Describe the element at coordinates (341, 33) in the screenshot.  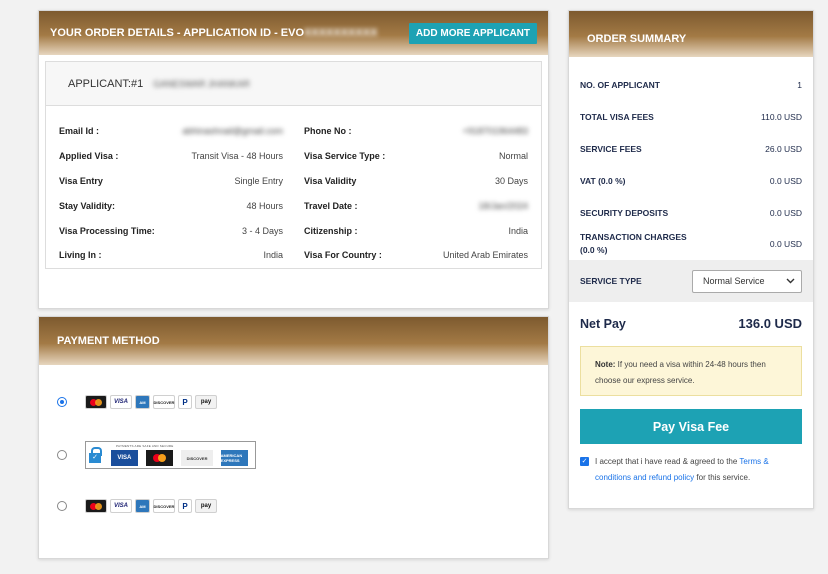
I see `application-id-blurred: XXXXXXXXXX` at that location.